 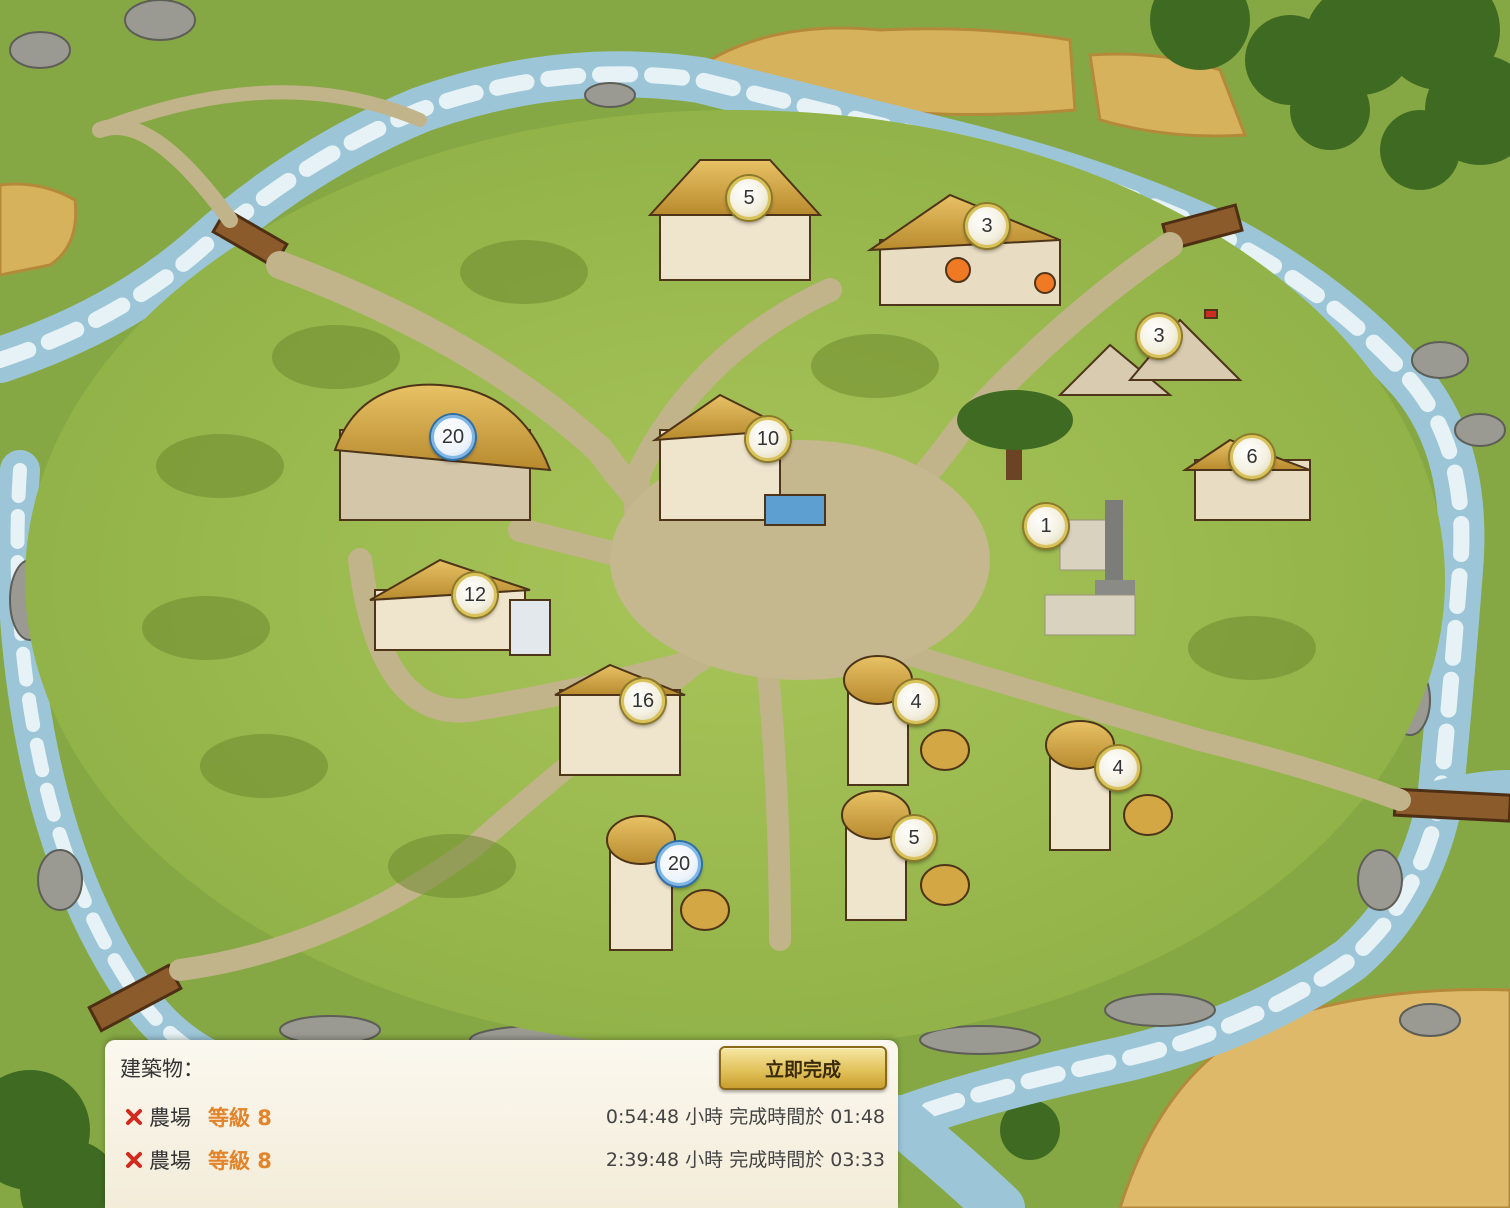 I want to click on level-badge-blacksmith: 3, so click(x=987, y=226).